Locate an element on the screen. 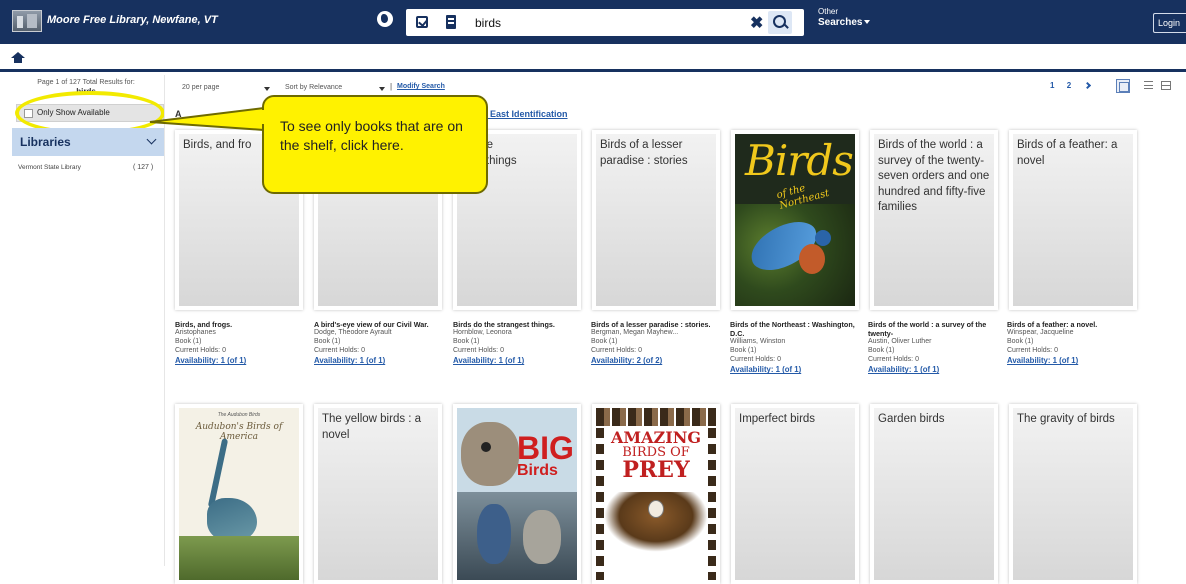 This screenshot has height=584, width=1186. cover-title: AMAZING BIRDS OF PREY is located at coordinates (656, 456).